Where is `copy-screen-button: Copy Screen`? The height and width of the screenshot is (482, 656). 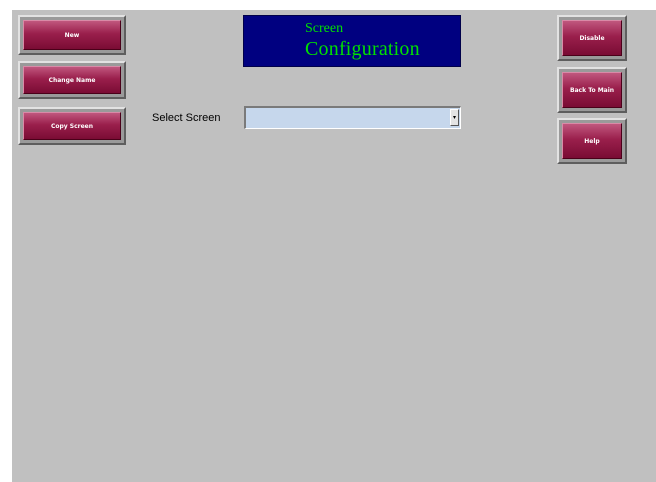 copy-screen-button: Copy Screen is located at coordinates (72, 126).